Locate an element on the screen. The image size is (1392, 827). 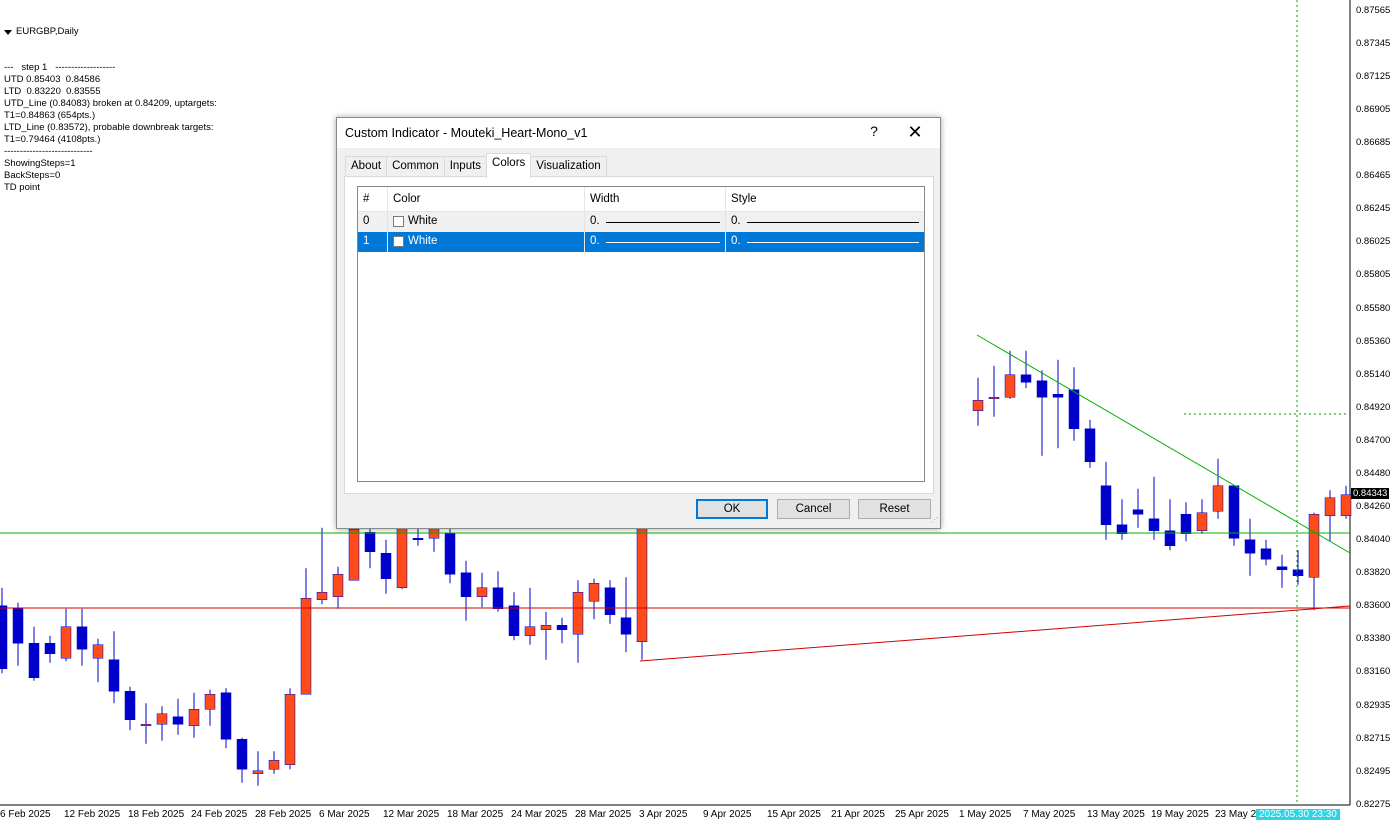
grid-header: # Color Width Style is located at coordinates (641, 199).